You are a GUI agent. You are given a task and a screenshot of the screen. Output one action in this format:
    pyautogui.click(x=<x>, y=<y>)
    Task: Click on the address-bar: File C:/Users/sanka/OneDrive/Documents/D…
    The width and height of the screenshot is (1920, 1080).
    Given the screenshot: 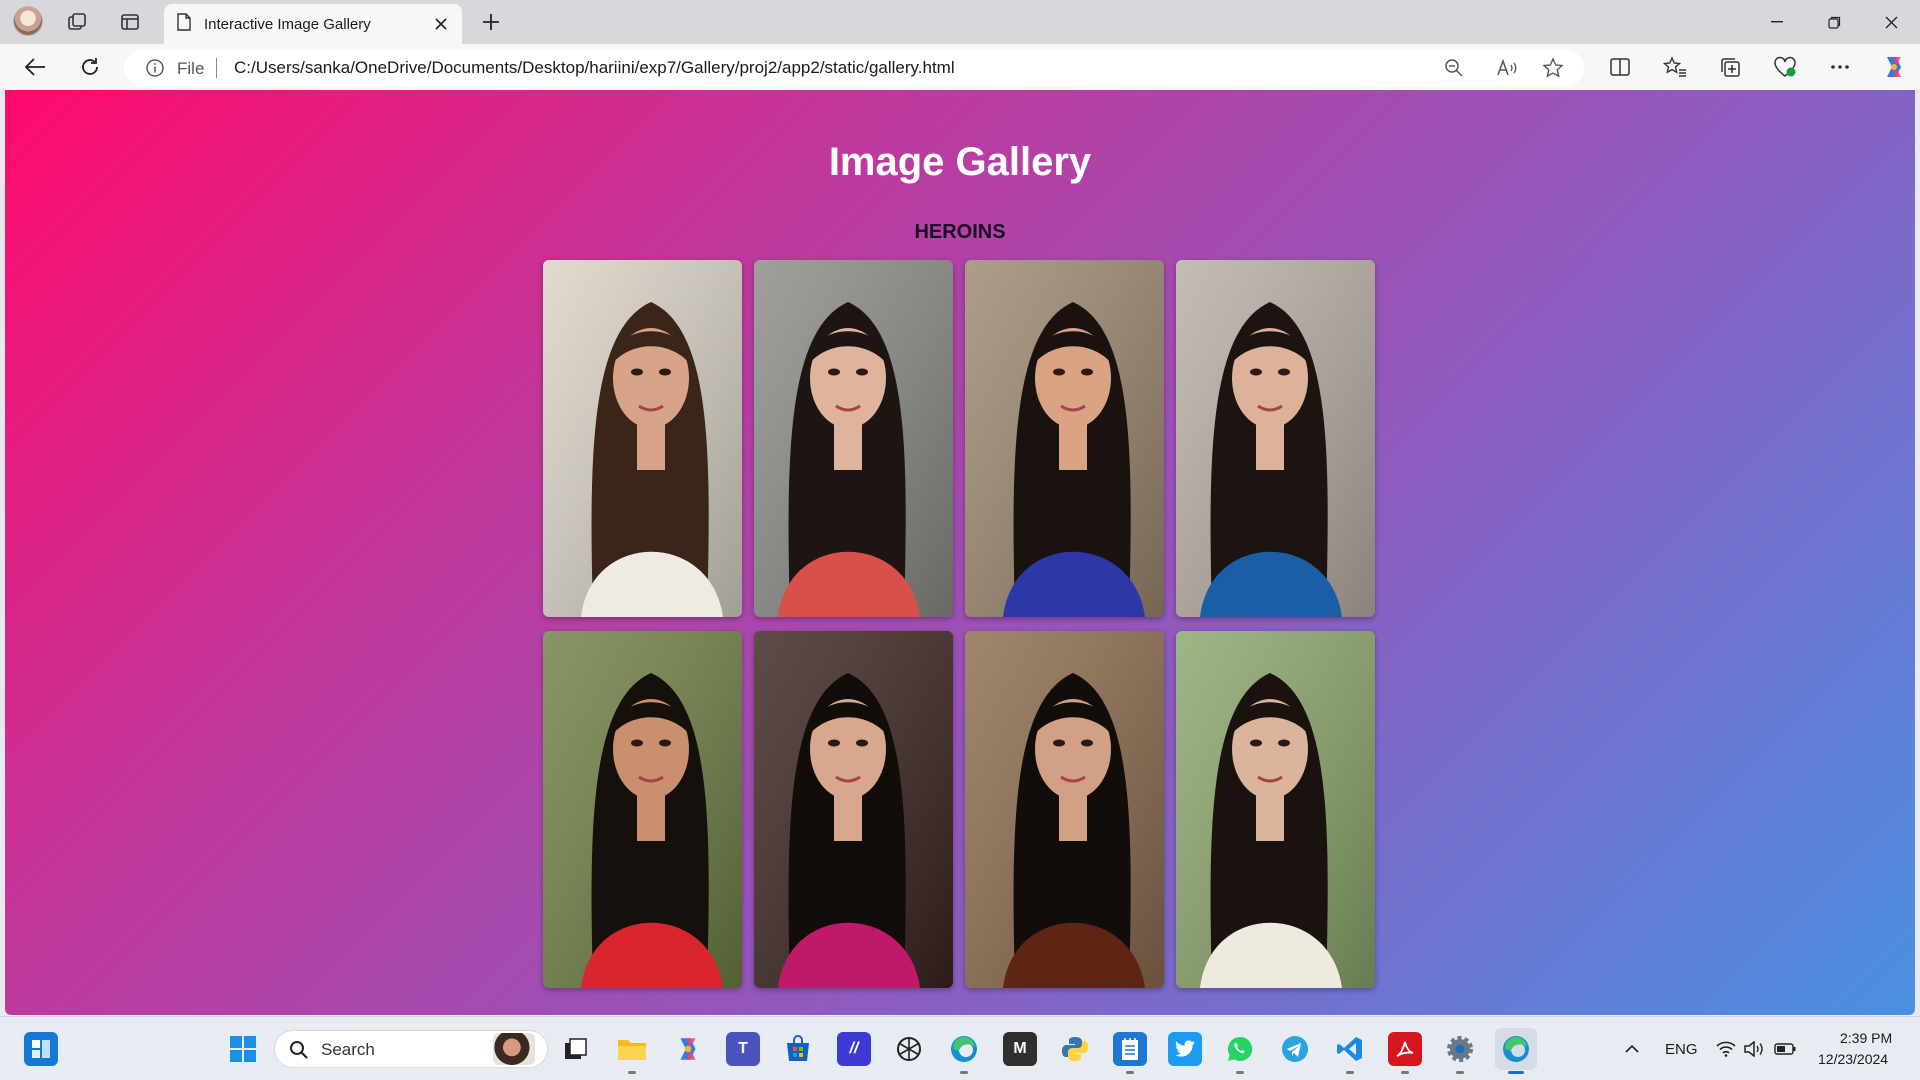 What is the action you would take?
    pyautogui.click(x=854, y=68)
    